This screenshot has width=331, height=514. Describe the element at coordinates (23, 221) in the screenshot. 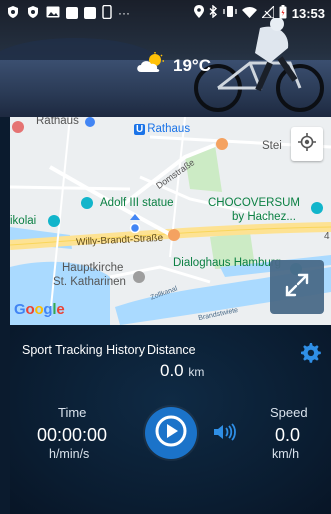

I see `map-label-nikolai: ikolai` at that location.